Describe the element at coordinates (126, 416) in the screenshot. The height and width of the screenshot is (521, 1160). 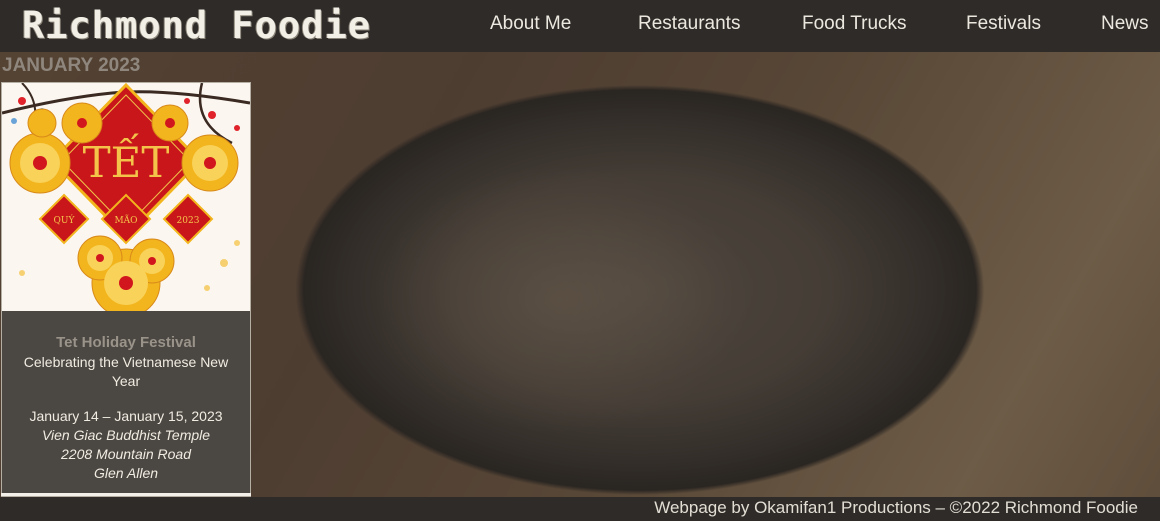
I see `event-dates: January 14 – January 15, 2023` at that location.